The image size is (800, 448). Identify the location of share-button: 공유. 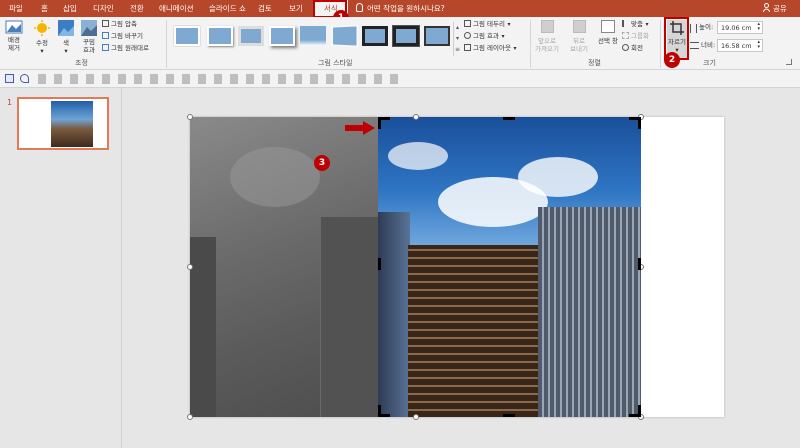
(780, 8).